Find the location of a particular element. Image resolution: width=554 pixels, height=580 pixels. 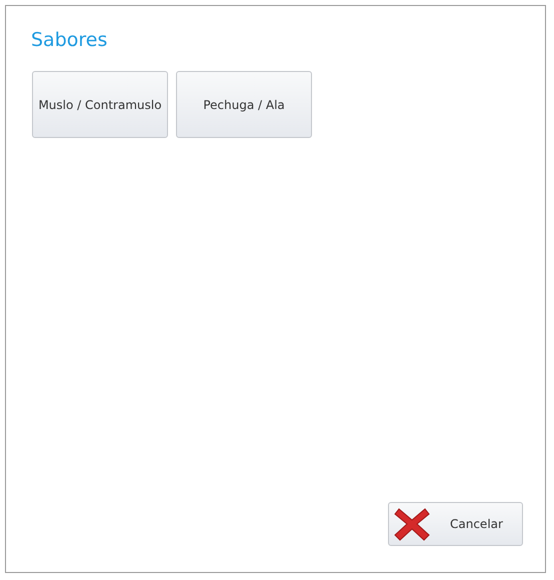

option-button: Pechuga / Ala is located at coordinates (244, 104).